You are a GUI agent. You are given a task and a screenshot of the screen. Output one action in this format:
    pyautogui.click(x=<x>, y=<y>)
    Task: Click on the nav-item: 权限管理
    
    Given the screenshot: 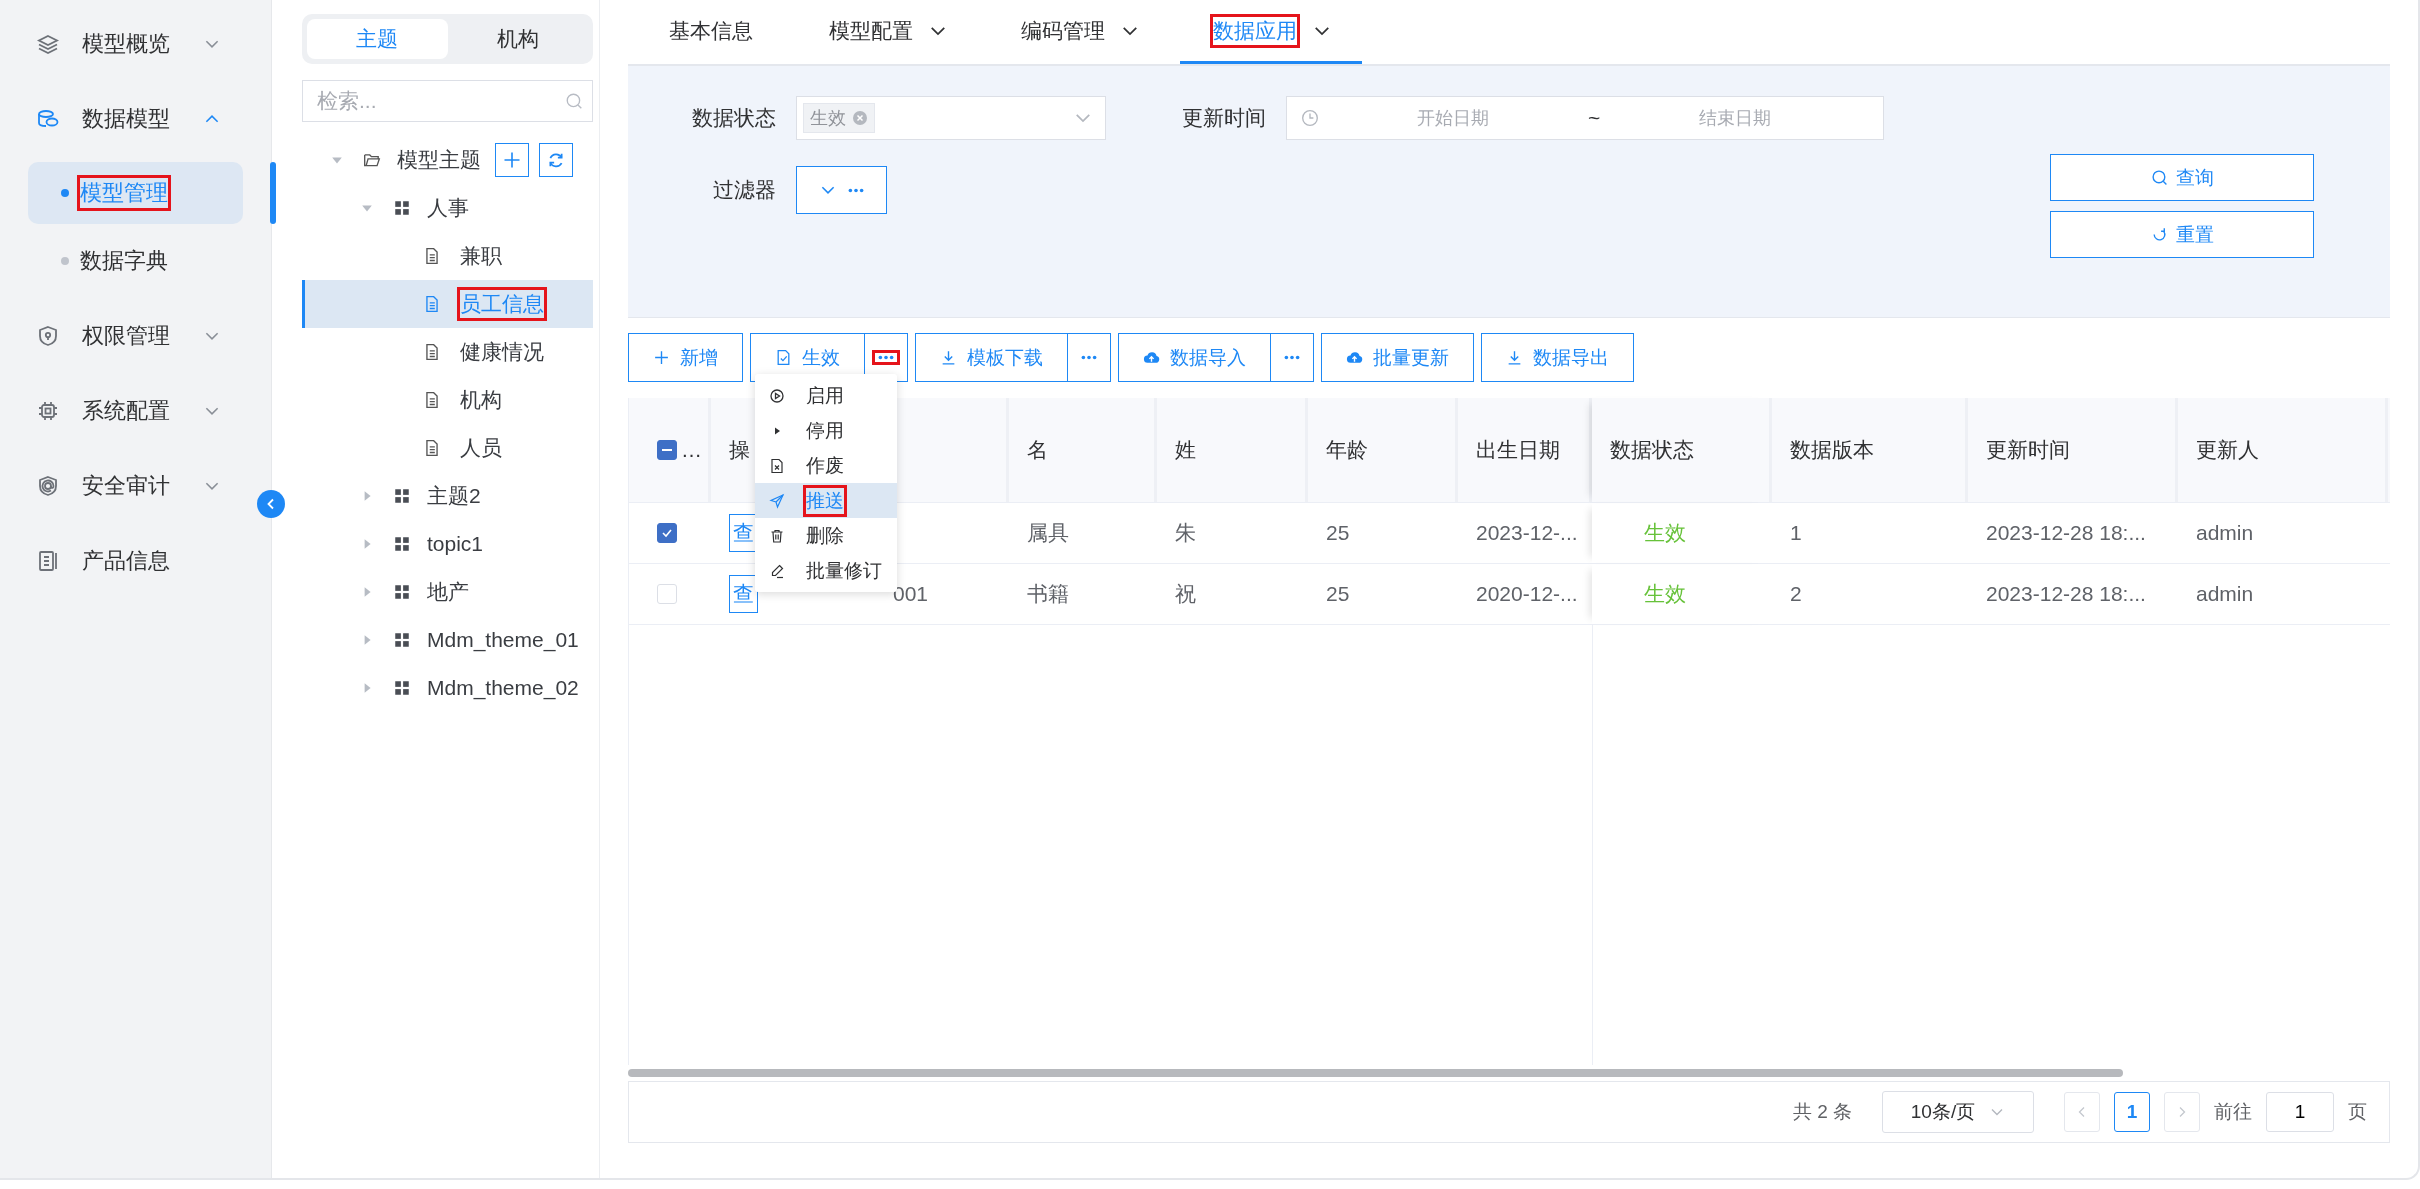 What is the action you would take?
    pyautogui.click(x=135, y=335)
    